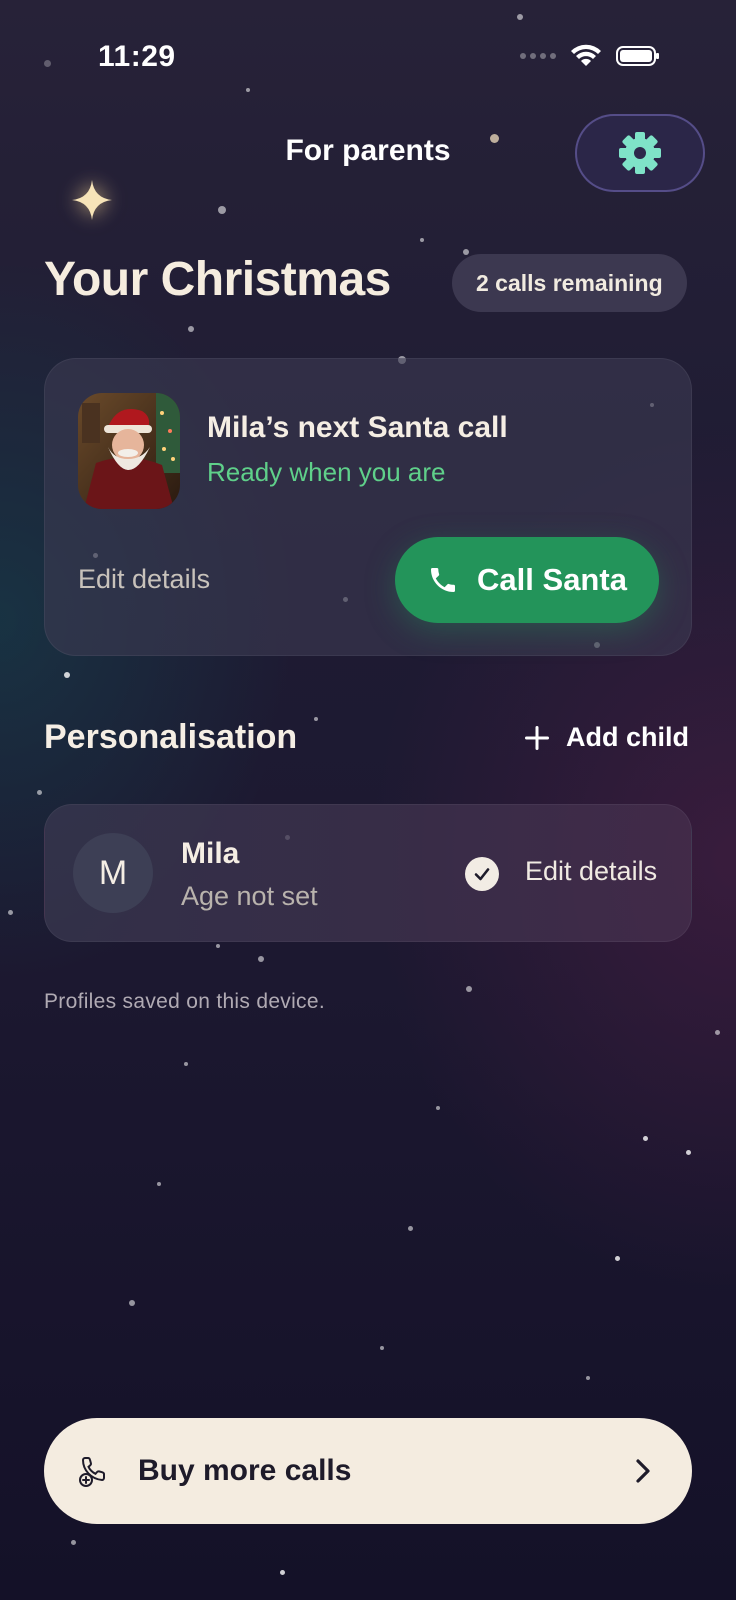 Image resolution: width=736 pixels, height=1600 pixels. I want to click on phone-icon, so click(443, 580).